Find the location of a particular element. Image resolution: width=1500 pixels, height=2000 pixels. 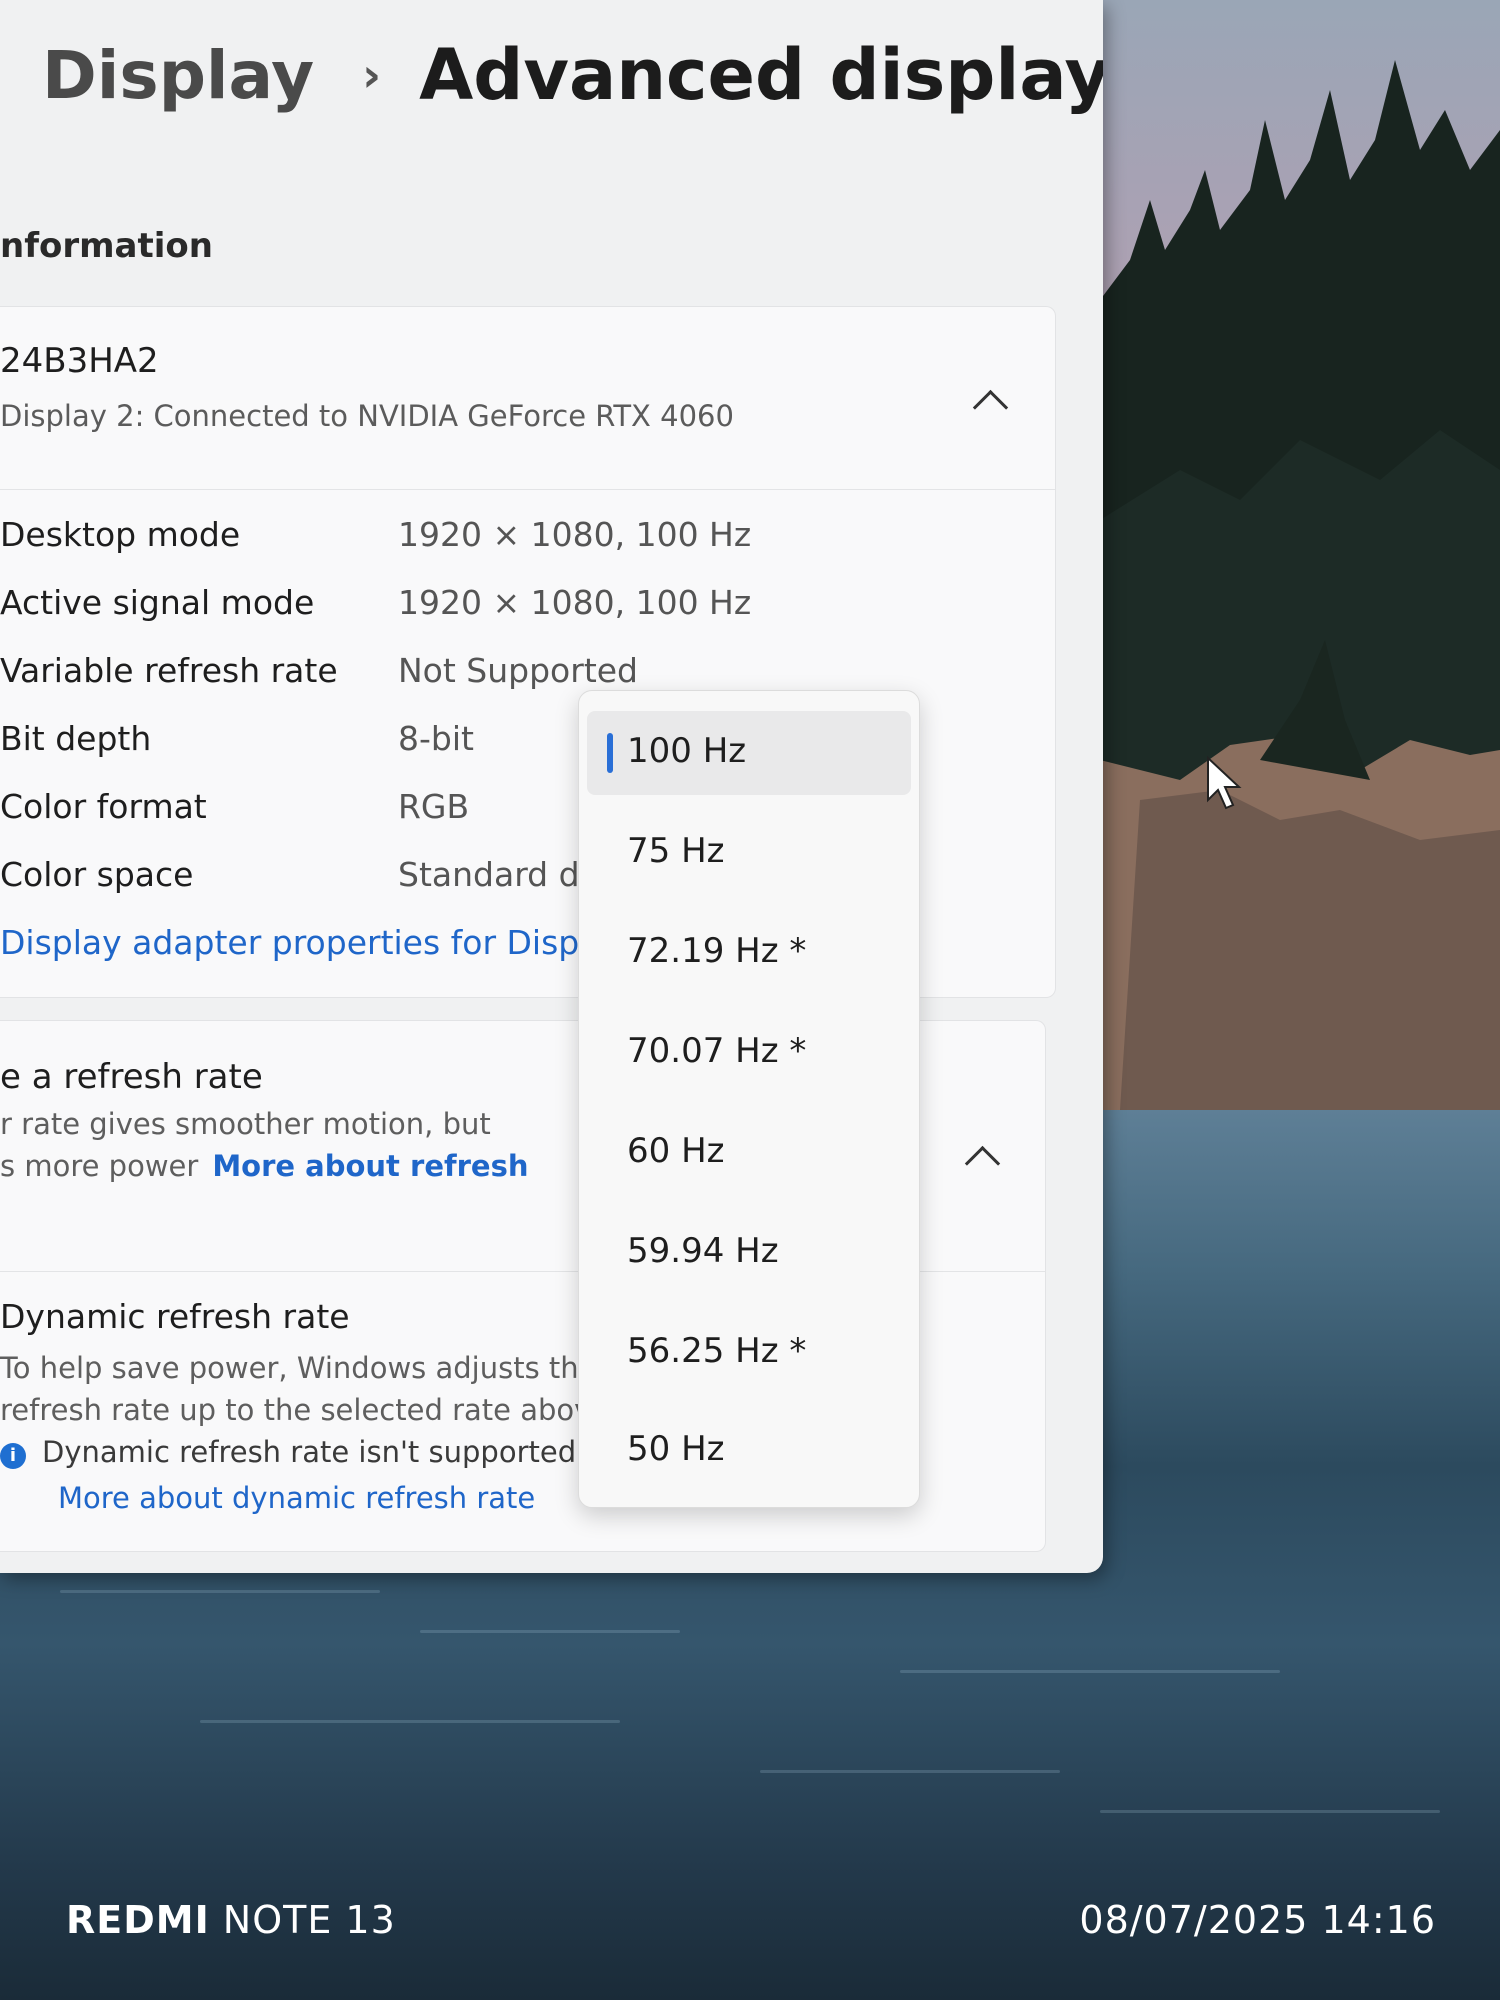

option-label: 100 Hz is located at coordinates (687, 751).